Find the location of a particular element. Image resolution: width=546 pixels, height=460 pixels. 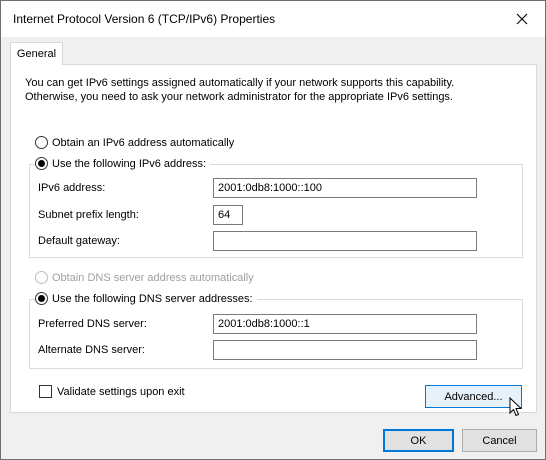

radio-obtain-ipv6-auto: Obtain an IPv6 address automatically is located at coordinates (134, 142).